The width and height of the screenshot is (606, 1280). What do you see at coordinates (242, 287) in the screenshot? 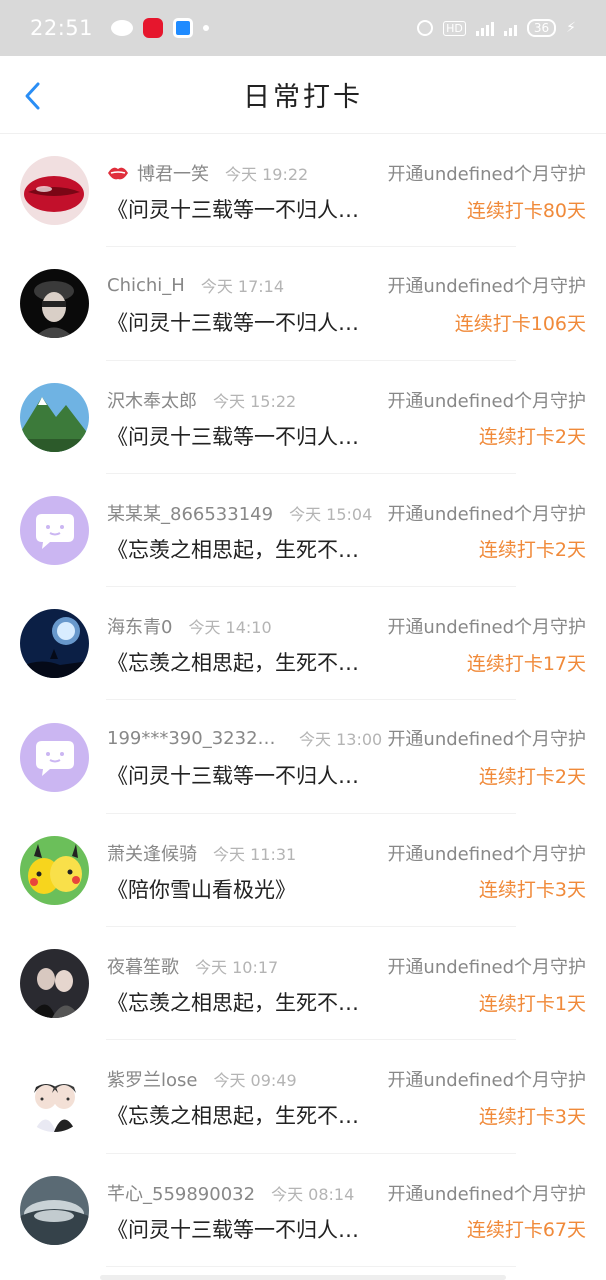
I see `checkin-time: 今天 17:14` at bounding box center [242, 287].